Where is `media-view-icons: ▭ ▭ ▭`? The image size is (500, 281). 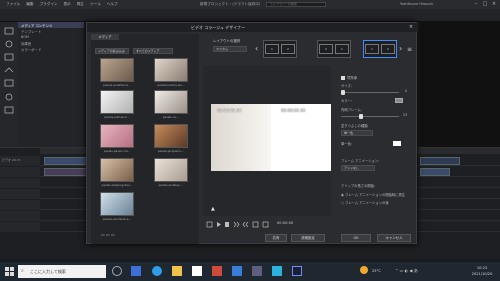 media-view-icons: ▭ ▭ ▭ is located at coordinates (108, 234).